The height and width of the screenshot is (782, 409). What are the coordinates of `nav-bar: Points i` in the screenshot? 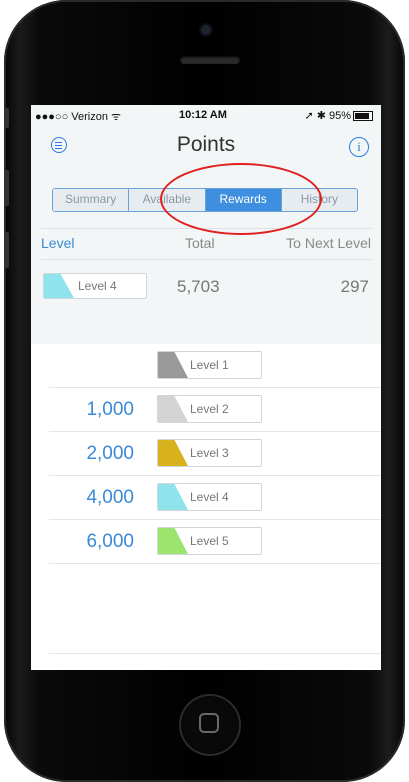 It's located at (206, 145).